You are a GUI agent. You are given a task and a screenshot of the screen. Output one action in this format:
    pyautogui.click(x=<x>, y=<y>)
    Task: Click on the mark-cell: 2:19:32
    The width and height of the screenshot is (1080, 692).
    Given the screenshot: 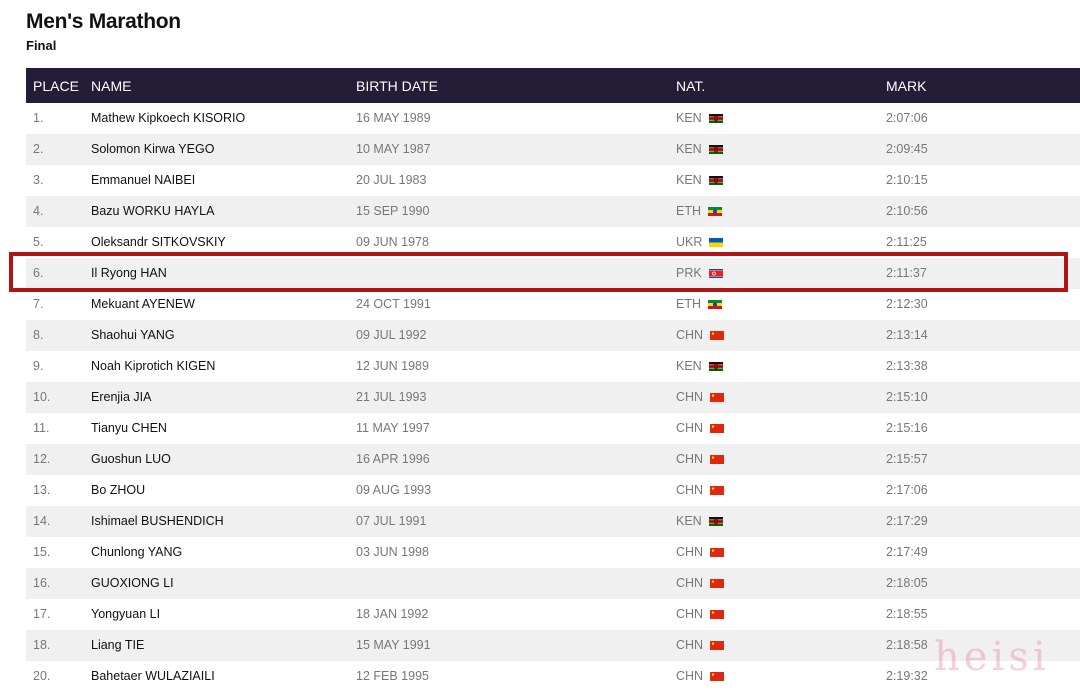 What is the action you would take?
    pyautogui.click(x=907, y=676)
    